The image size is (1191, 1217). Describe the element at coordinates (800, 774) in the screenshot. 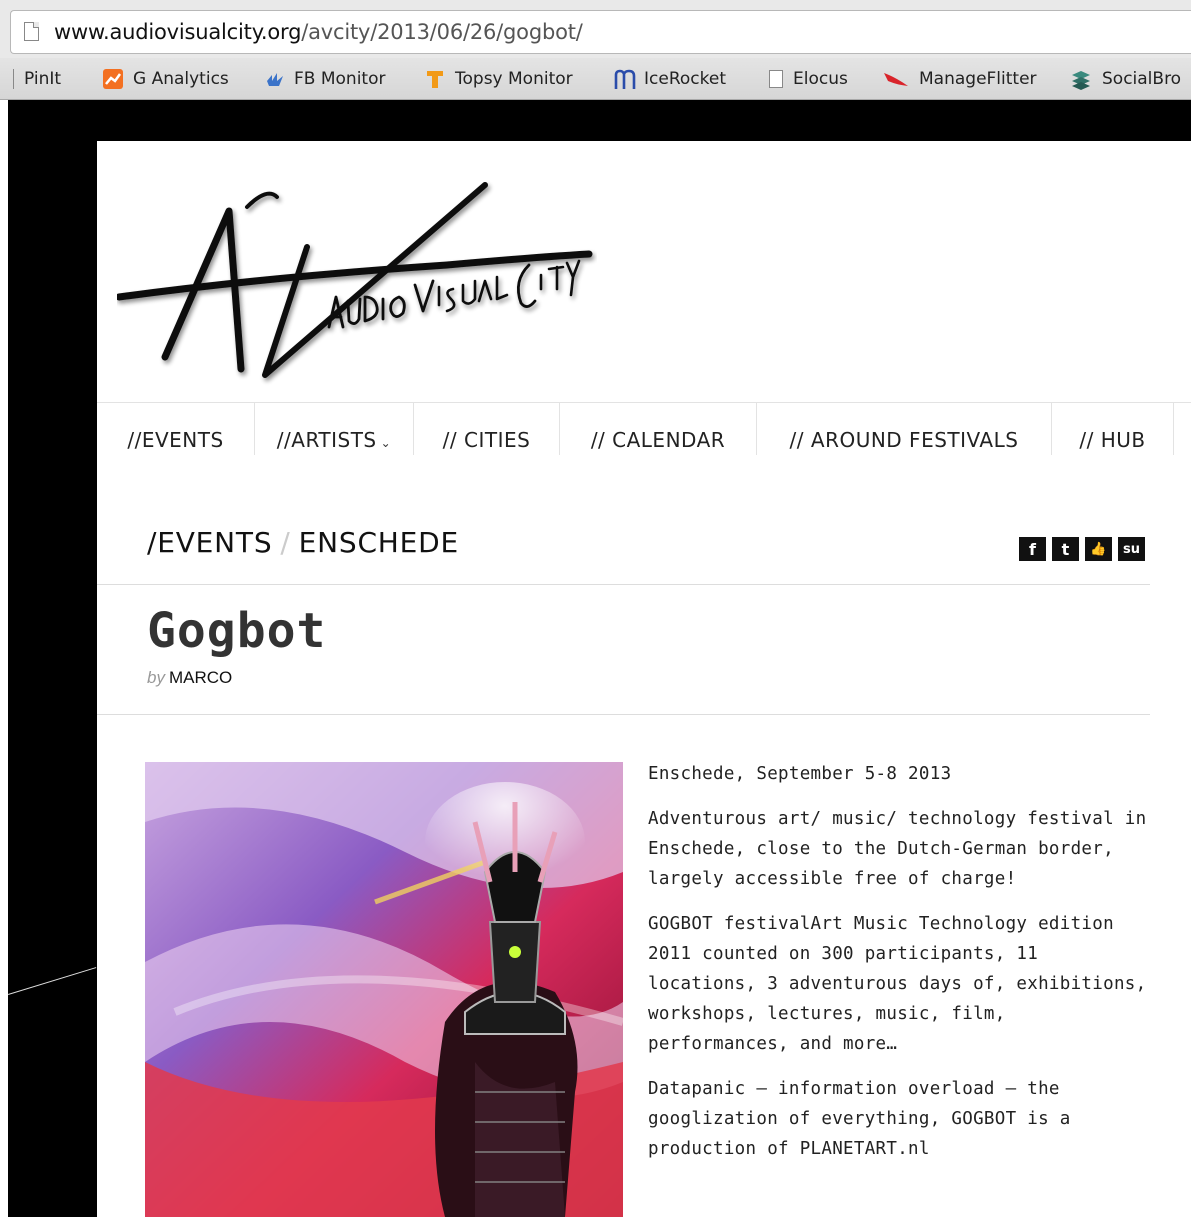

I see `post-paragraph: Enschede, September 5-8 2013` at that location.